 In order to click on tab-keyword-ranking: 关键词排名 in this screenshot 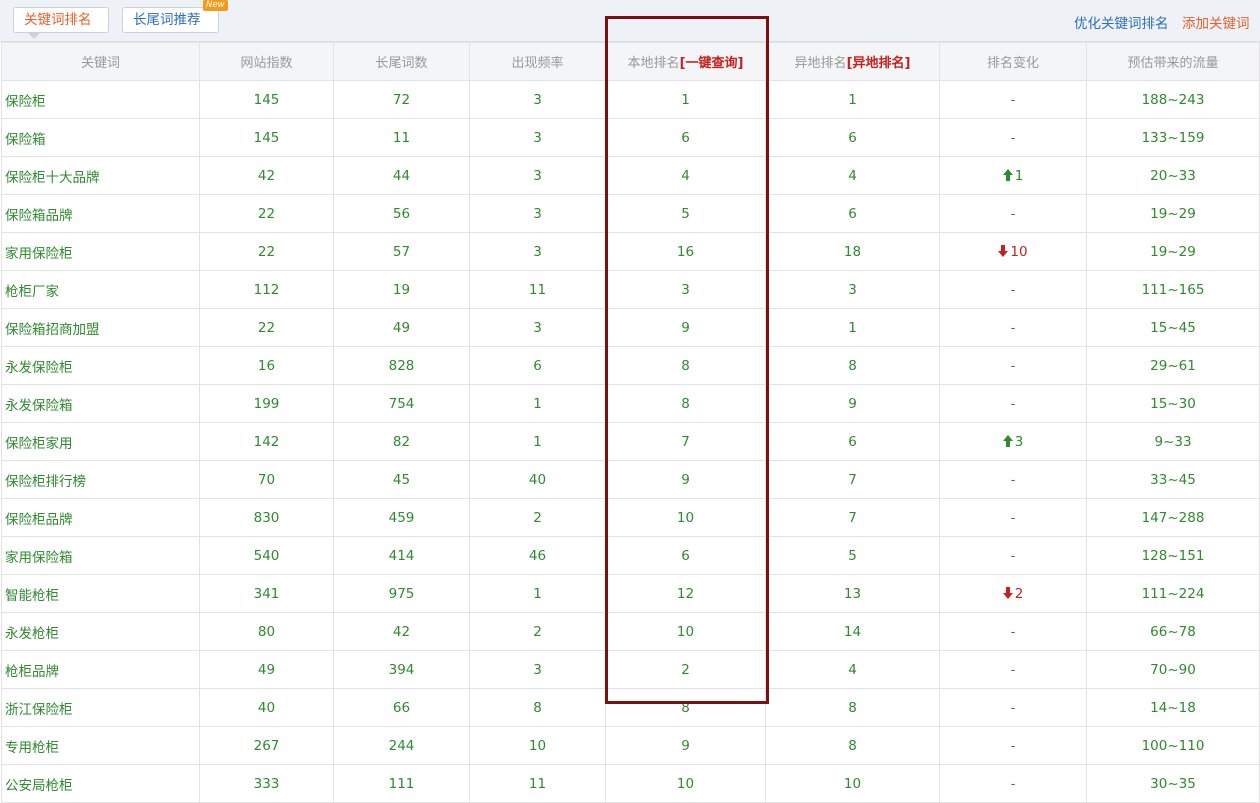, I will do `click(61, 23)`.